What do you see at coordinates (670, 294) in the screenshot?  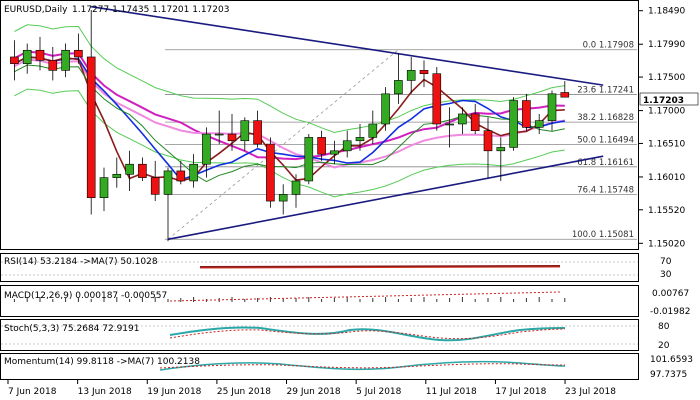 I see `macd-tick-high: 0.00767` at bounding box center [670, 294].